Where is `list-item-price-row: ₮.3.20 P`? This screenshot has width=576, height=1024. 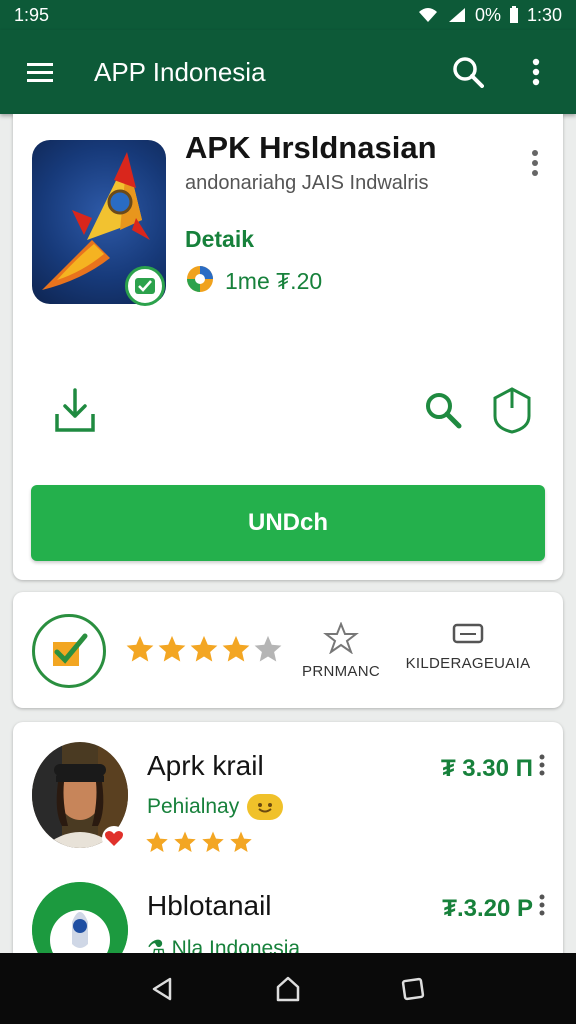 list-item-price-row: ₮.3.20 P is located at coordinates (493, 908).